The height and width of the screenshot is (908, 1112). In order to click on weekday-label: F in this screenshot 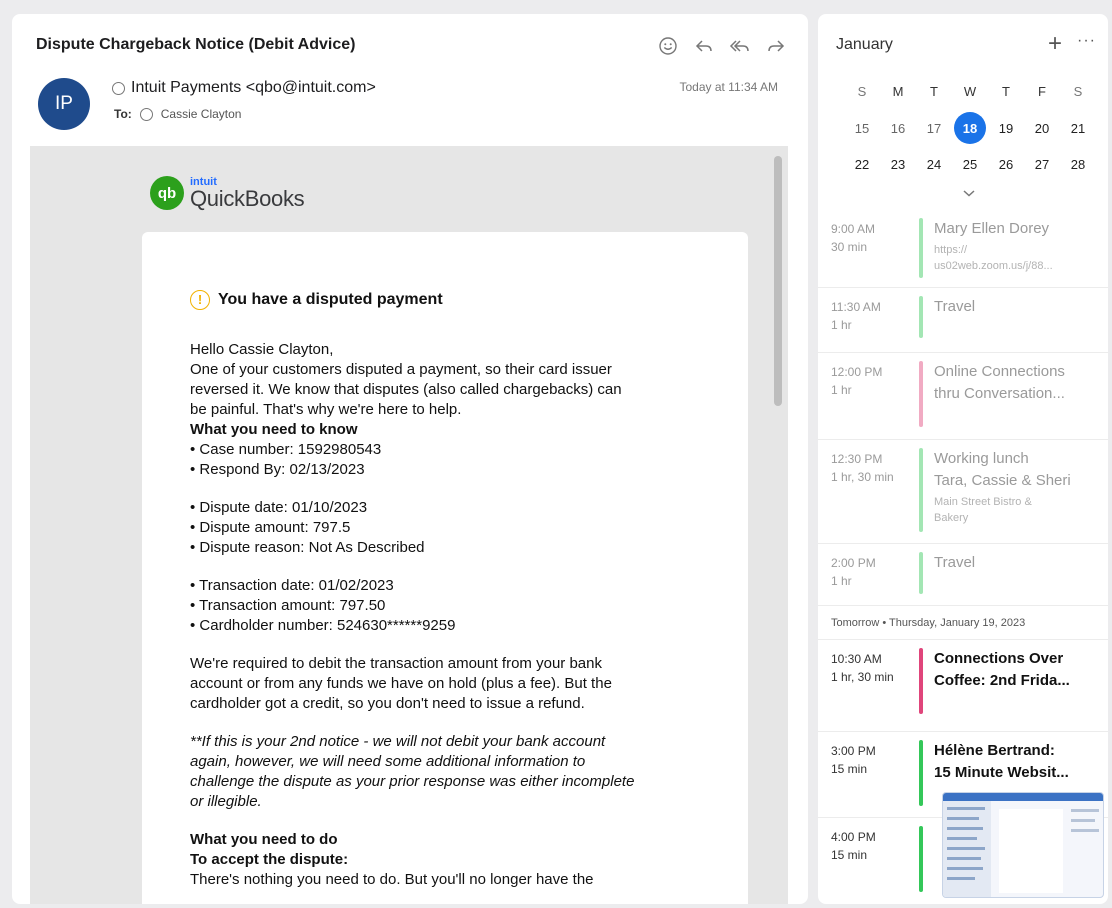, I will do `click(1042, 91)`.